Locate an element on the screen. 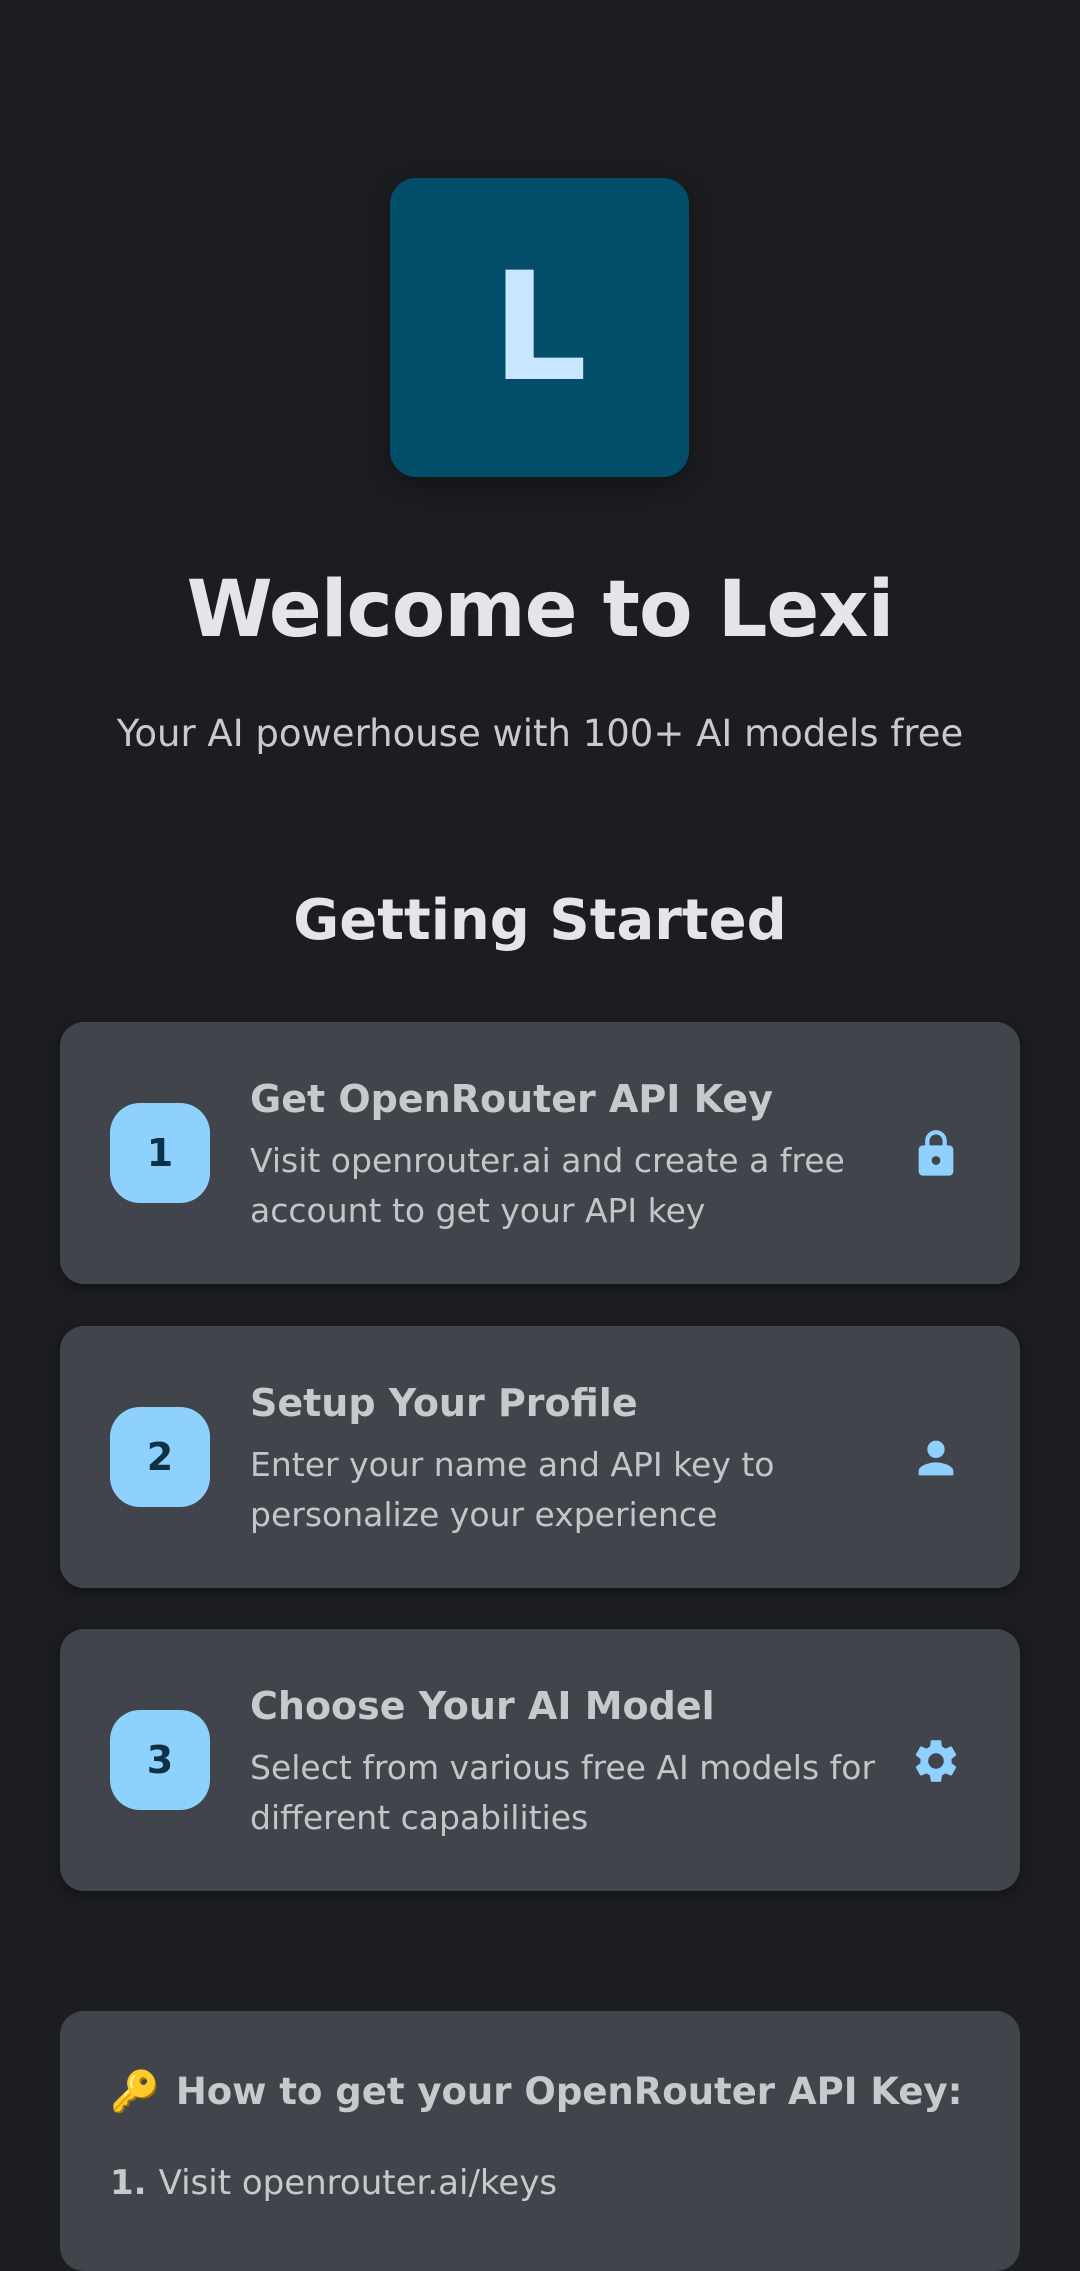 This screenshot has height=2271, width=1080. step-number-badge: 3 is located at coordinates (160, 1760).